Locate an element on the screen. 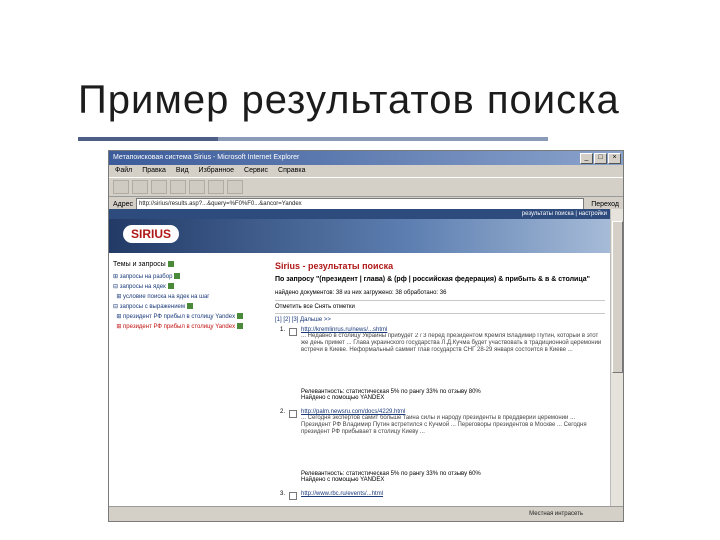 This screenshot has height=540, width=720. result-number: 1. is located at coordinates (282, 330).